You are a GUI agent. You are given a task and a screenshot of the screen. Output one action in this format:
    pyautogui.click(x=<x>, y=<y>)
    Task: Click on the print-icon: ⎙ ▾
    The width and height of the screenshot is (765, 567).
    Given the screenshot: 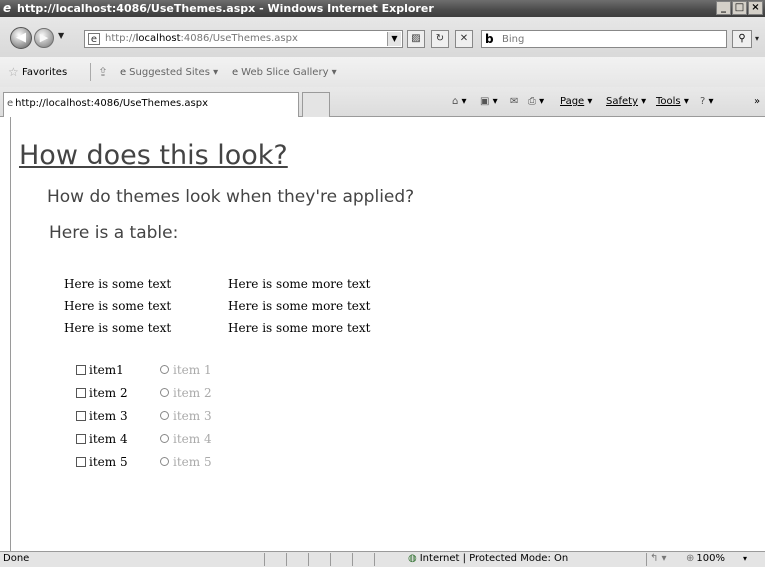 What is the action you would take?
    pyautogui.click(x=536, y=102)
    